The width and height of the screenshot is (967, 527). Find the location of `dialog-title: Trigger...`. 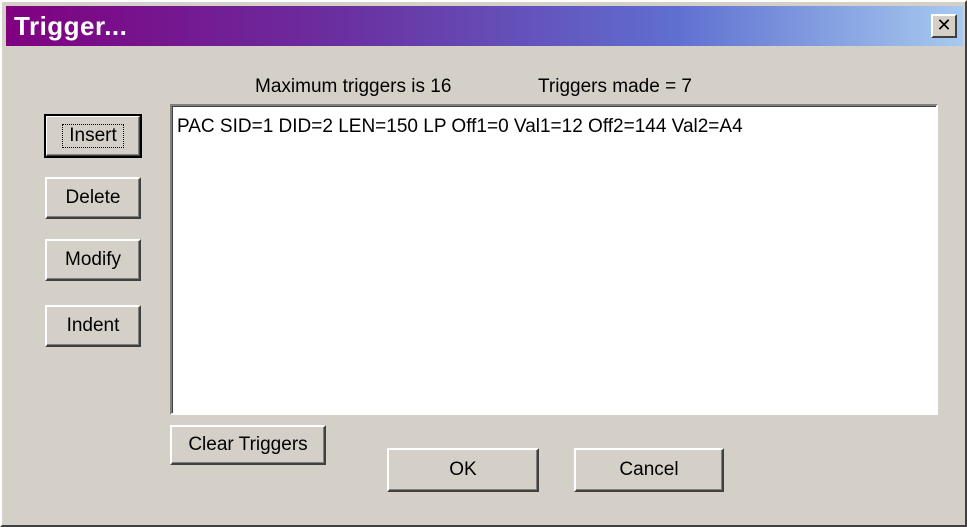

dialog-title: Trigger... is located at coordinates (71, 26).